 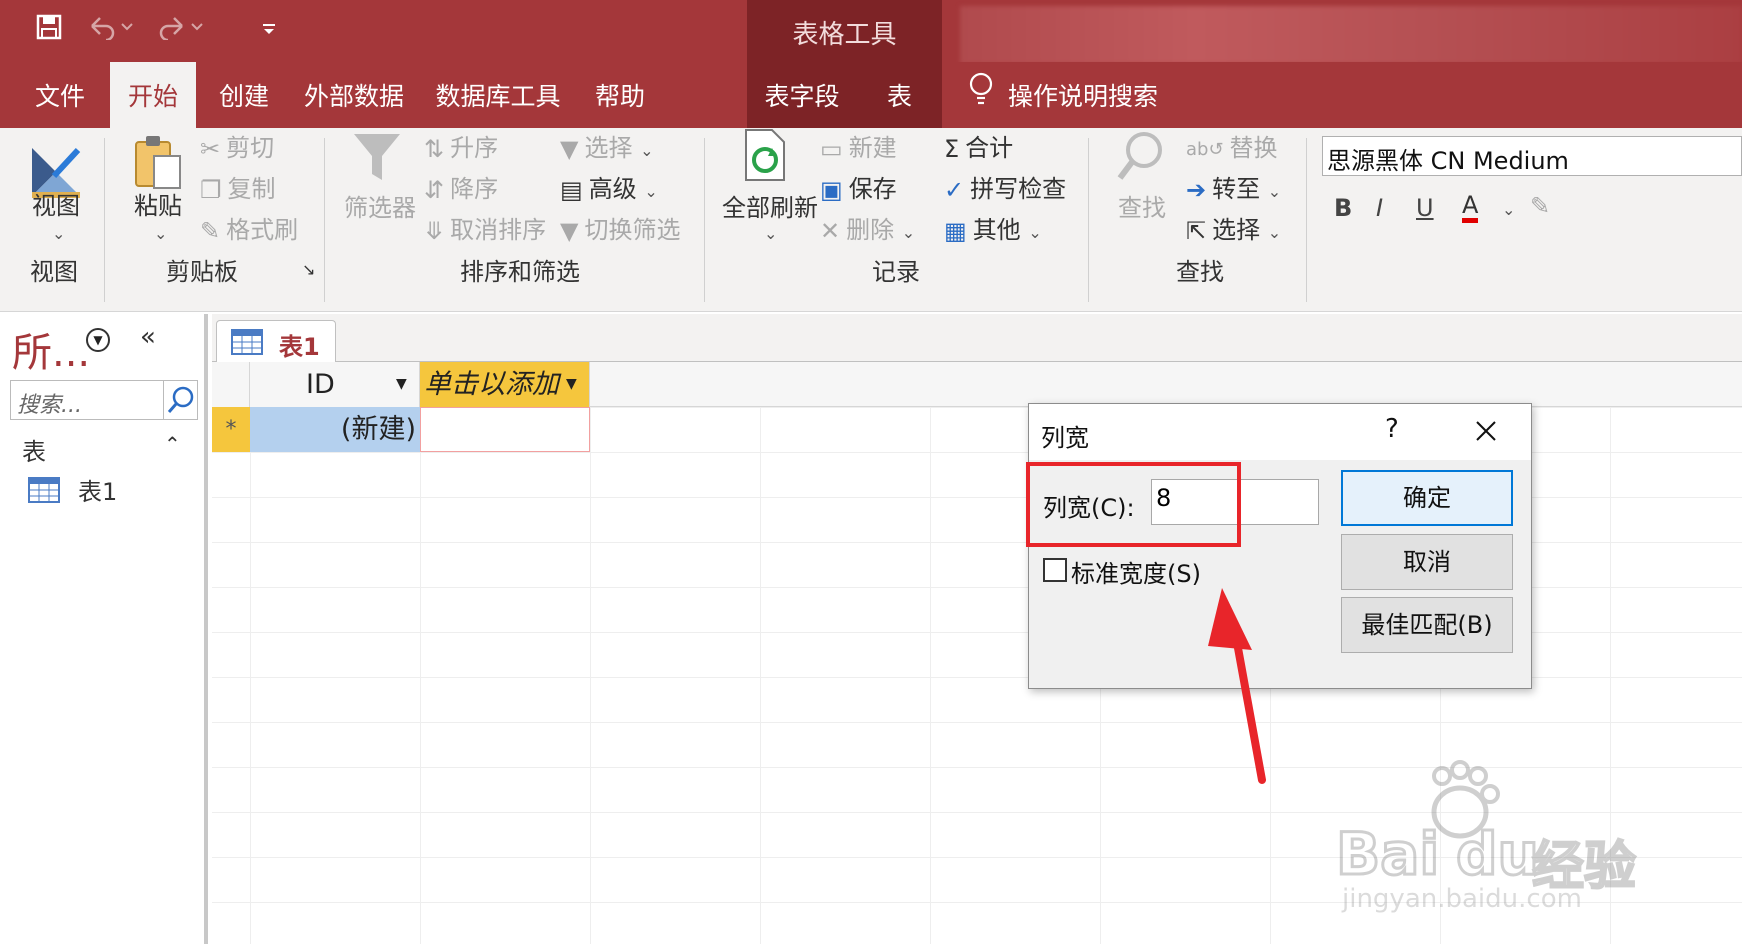 What do you see at coordinates (180, 400) in the screenshot?
I see `search-icon` at bounding box center [180, 400].